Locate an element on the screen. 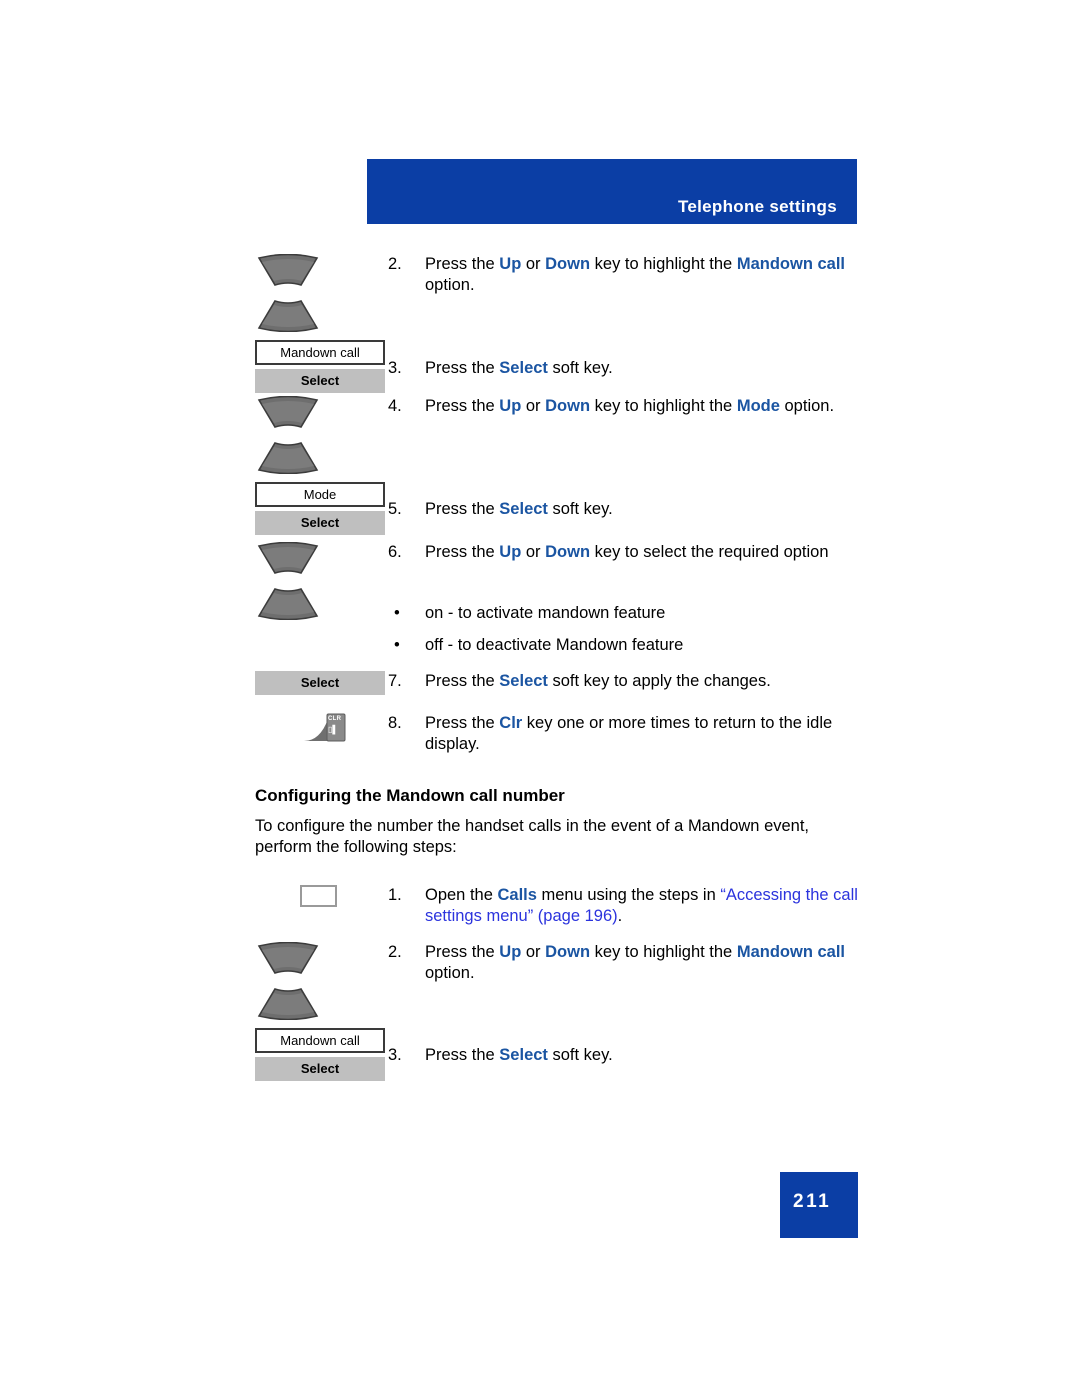 This screenshot has height=1397, width=1080. step-icon-column is located at coordinates (322, 581).